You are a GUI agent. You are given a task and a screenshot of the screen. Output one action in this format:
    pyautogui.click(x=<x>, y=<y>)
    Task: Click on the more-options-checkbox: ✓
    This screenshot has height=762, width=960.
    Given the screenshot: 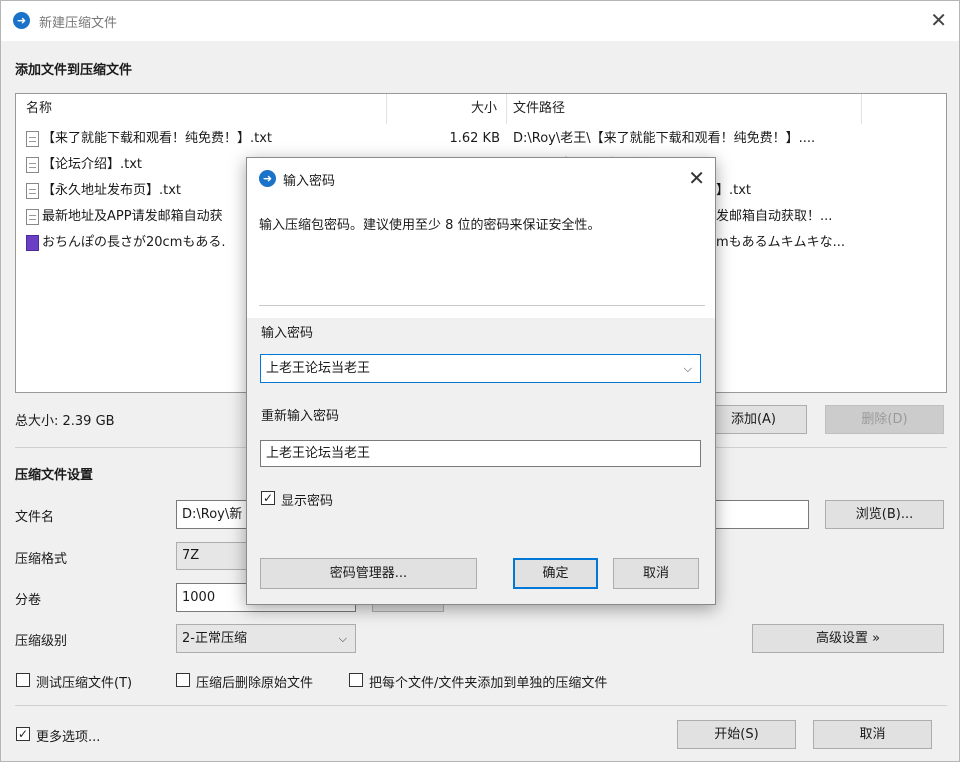 What is the action you would take?
    pyautogui.click(x=23, y=734)
    